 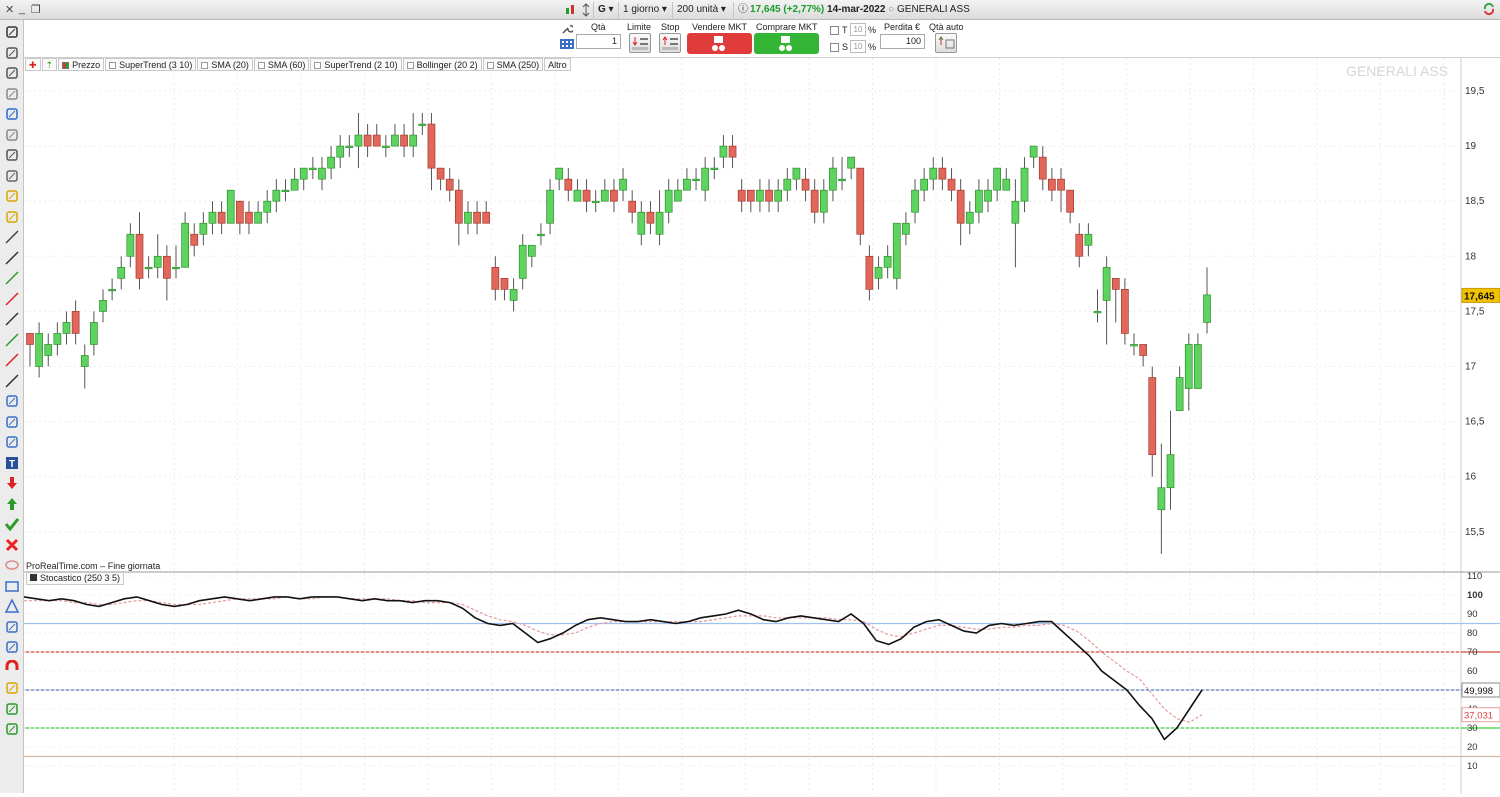 What do you see at coordinates (858, 46) in the screenshot?
I see `s-percent-input: 10` at bounding box center [858, 46].